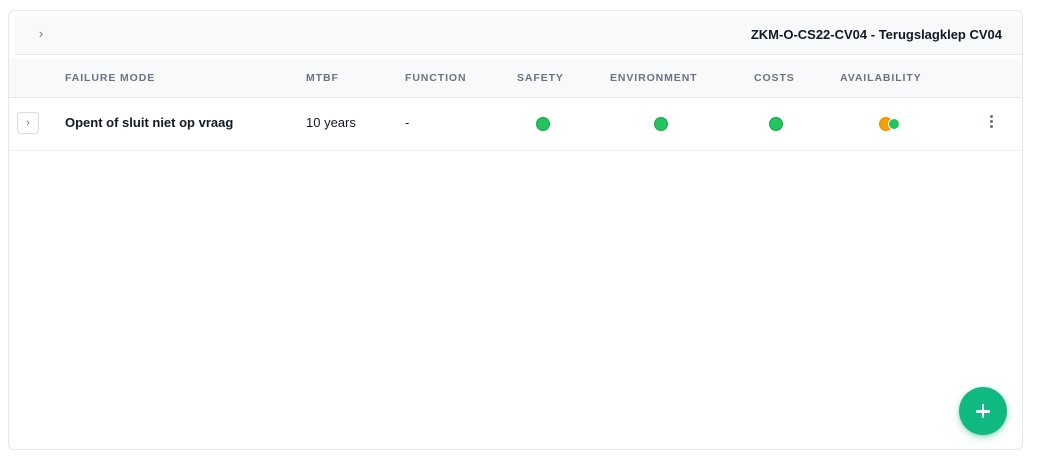 This screenshot has height=462, width=1038. I want to click on safety-status-indicator, so click(543, 124).